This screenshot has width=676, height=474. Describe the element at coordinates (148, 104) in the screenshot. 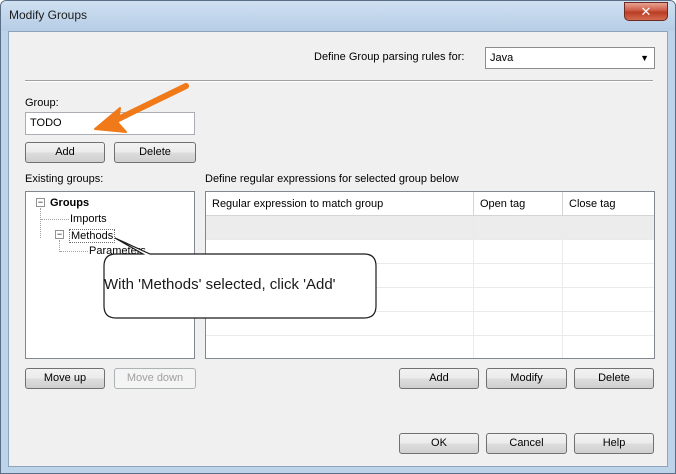

I see `annotation-arrow-shaft` at that location.